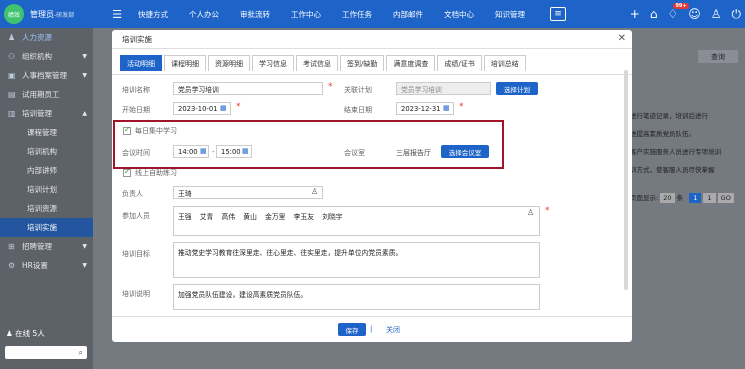 This screenshot has width=745, height=369. What do you see at coordinates (255, 14) in the screenshot?
I see `nav-item: 审批流转` at bounding box center [255, 14].